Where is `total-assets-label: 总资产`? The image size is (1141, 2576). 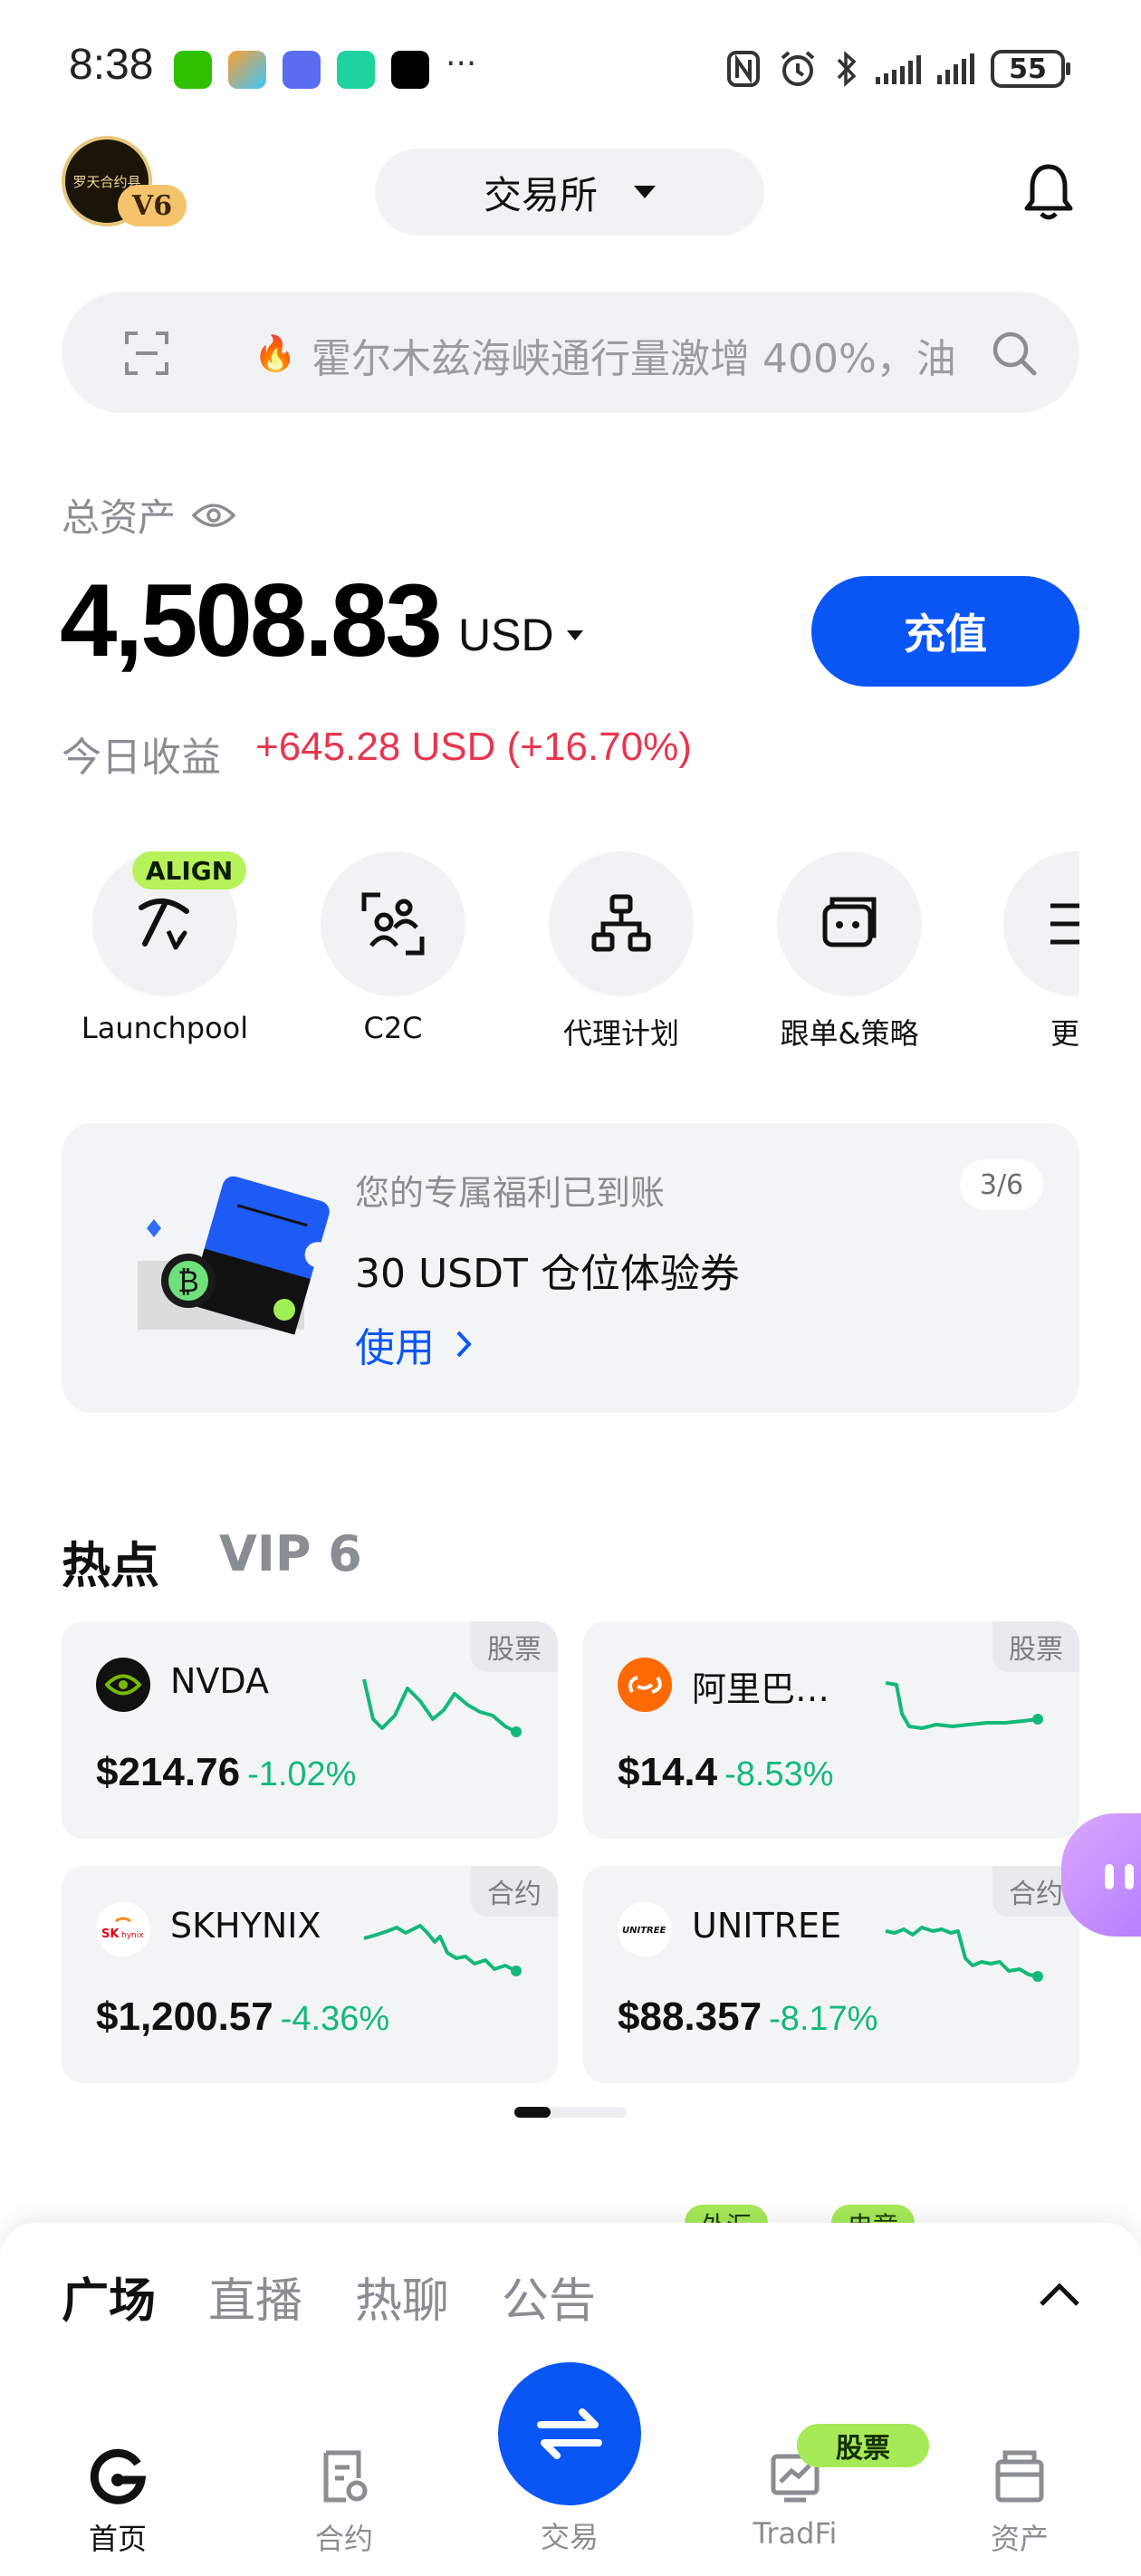
total-assets-label: 总资产 is located at coordinates (149, 515).